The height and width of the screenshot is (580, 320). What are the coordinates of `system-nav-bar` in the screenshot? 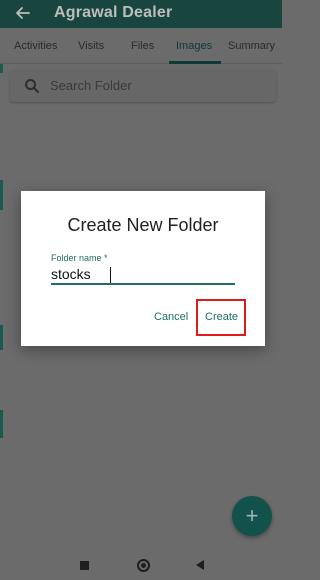 It's located at (141, 566).